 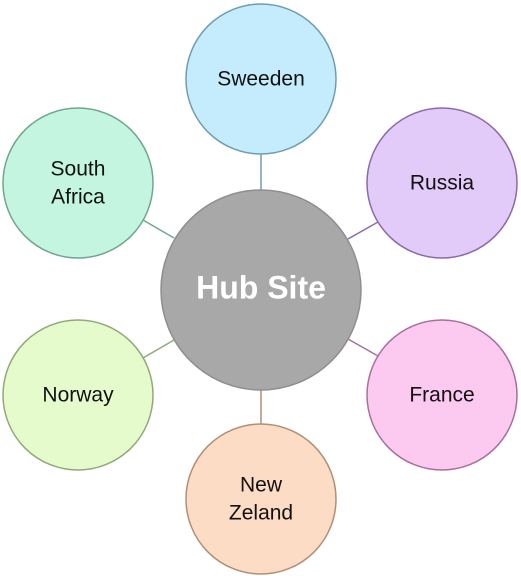 I want to click on connector-russia, so click(x=363, y=230).